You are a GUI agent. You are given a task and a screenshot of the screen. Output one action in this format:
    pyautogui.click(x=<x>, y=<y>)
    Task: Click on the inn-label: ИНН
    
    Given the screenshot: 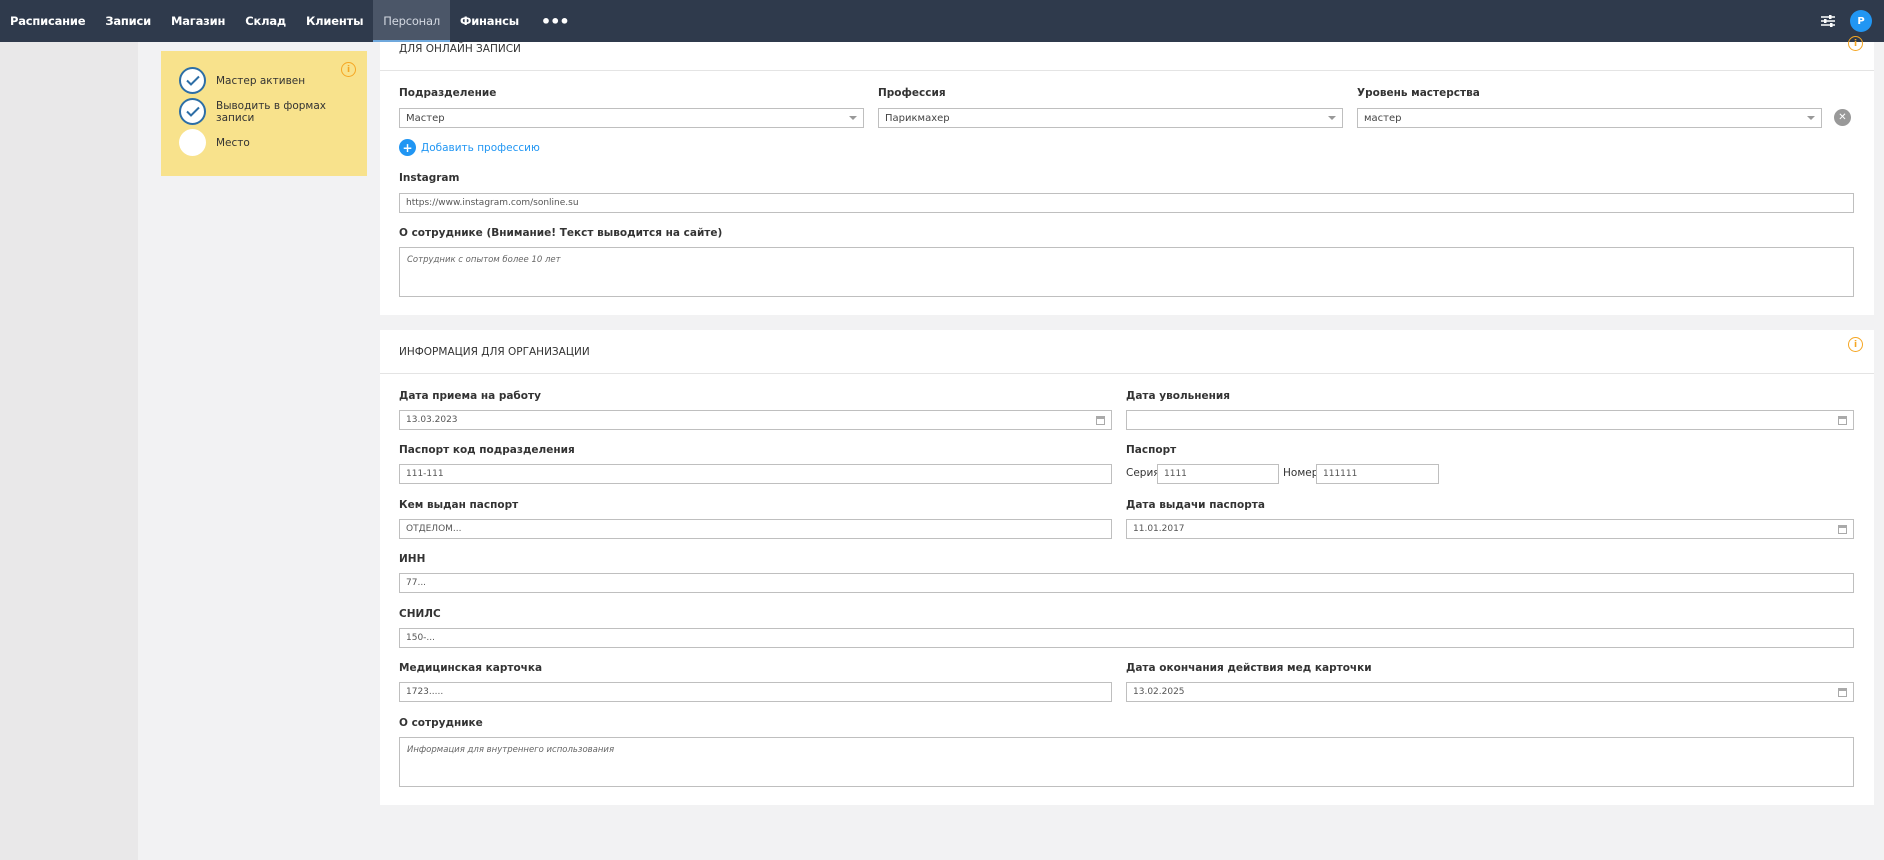 What is the action you would take?
    pyautogui.click(x=412, y=559)
    